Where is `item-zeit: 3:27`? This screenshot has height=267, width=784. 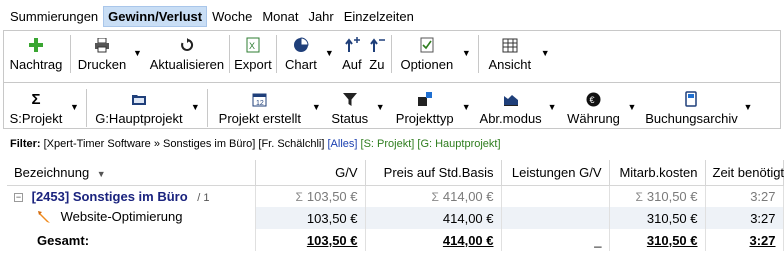 item-zeit: 3:27 is located at coordinates (744, 218).